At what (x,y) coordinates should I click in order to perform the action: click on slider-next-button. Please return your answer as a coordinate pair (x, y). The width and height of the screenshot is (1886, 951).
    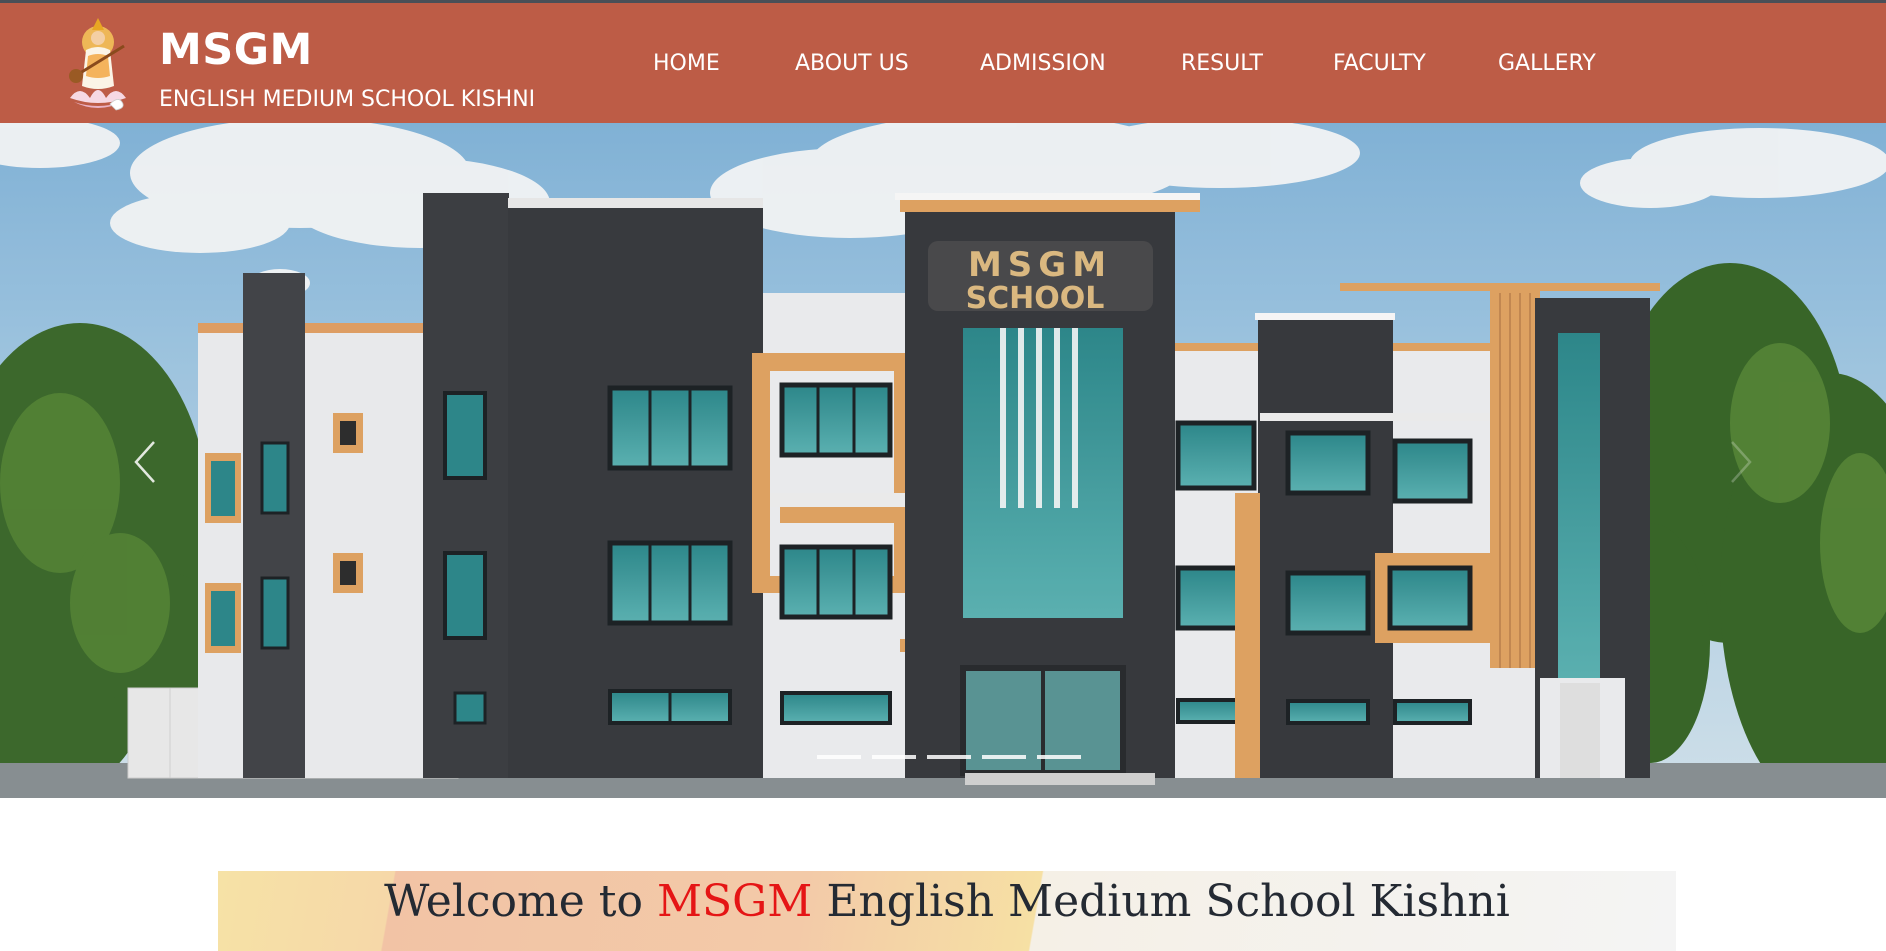
    Looking at the image, I should click on (1740, 462).